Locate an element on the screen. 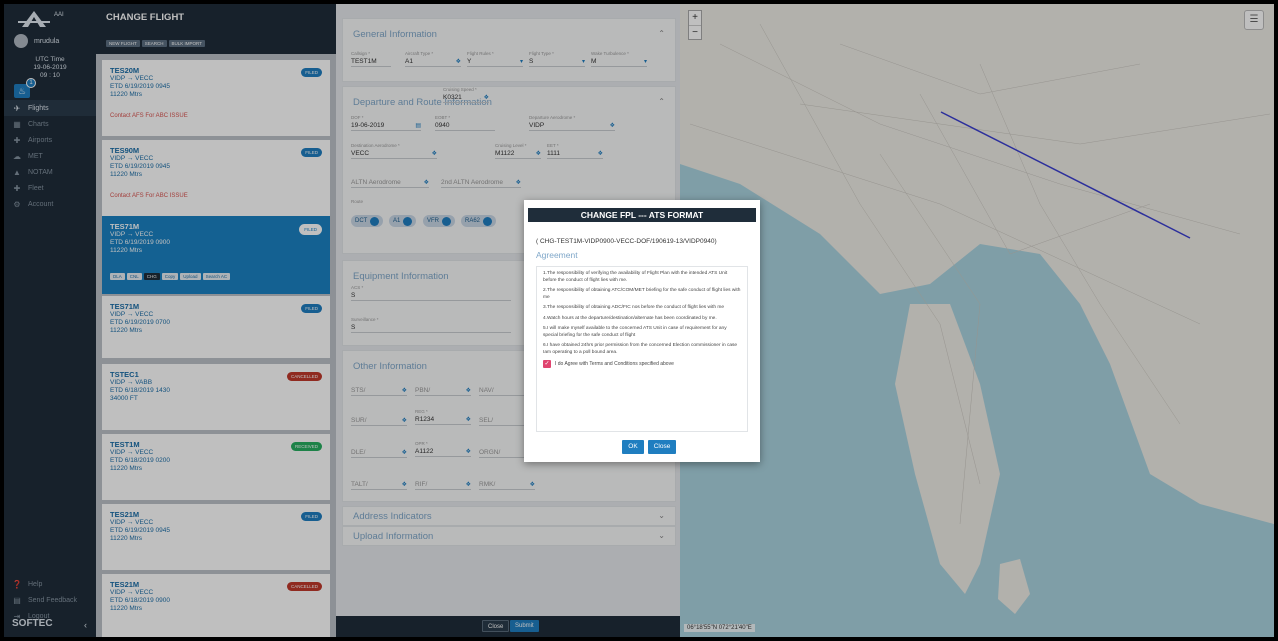 This screenshot has width=1278, height=641. agreement-title: Agreement is located at coordinates (557, 255).